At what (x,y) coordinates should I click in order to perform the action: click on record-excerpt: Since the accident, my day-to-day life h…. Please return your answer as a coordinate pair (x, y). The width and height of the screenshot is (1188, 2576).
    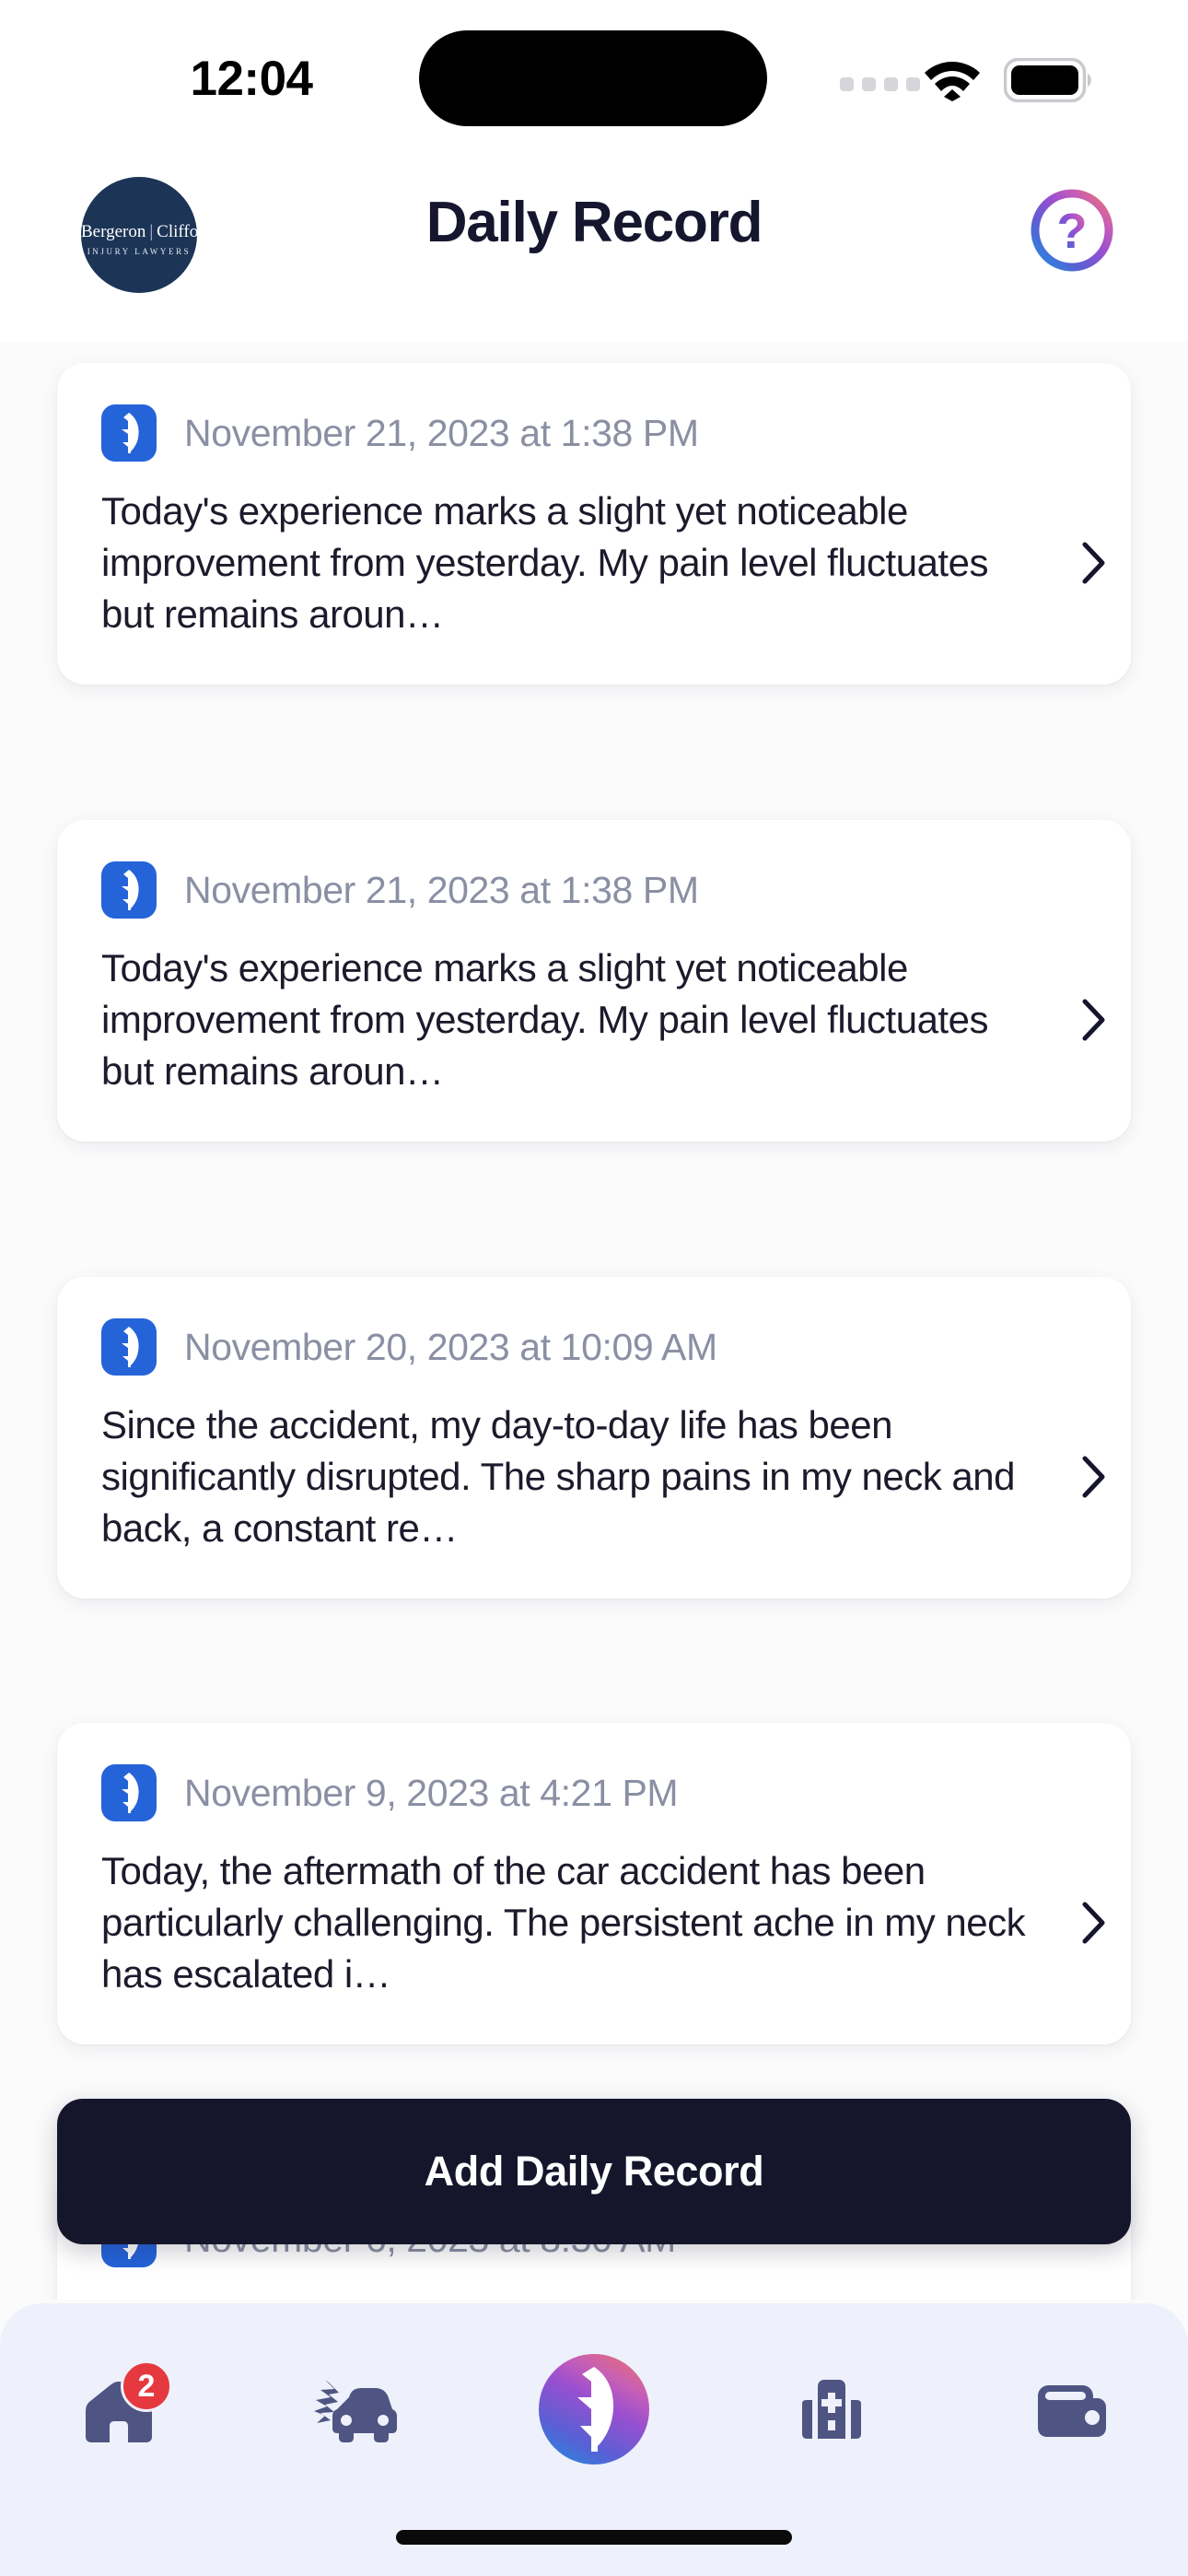
    Looking at the image, I should click on (558, 1476).